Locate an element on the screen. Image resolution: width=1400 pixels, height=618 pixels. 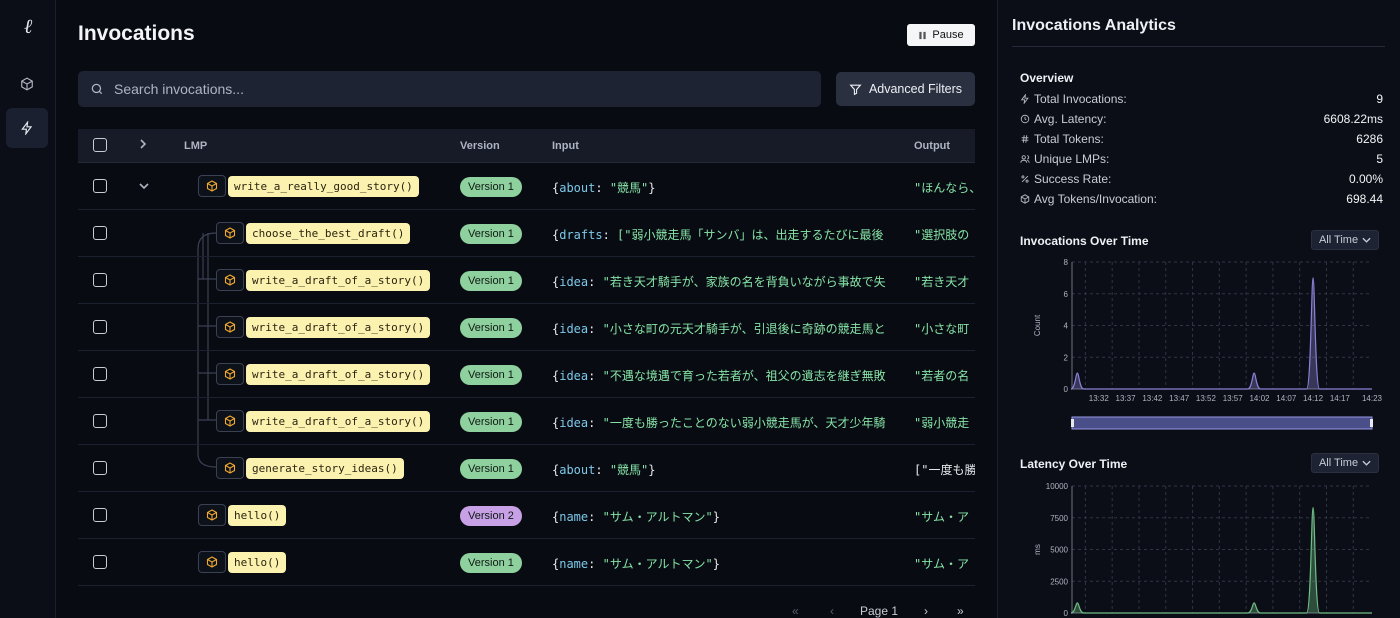
column-header-version: Version is located at coordinates (480, 146).